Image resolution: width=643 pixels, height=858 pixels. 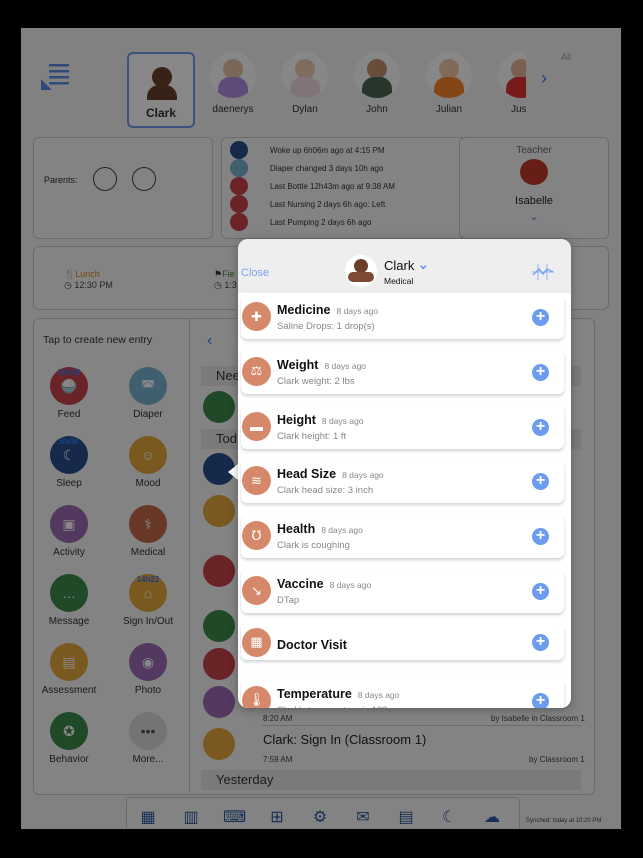 I want to click on popover-header: Close Clark ⌄ Medical, so click(x=404, y=266).